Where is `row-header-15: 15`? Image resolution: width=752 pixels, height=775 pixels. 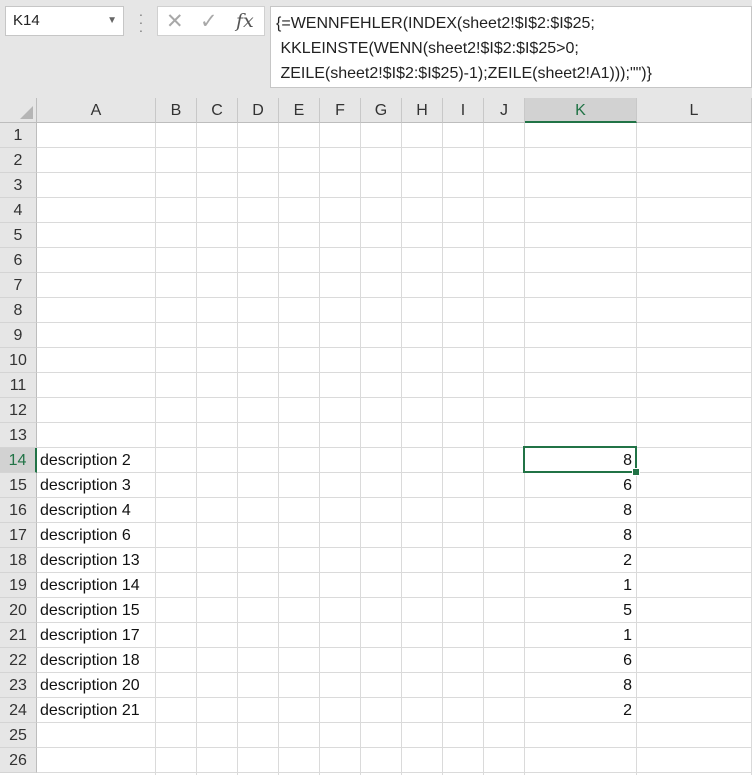 row-header-15: 15 is located at coordinates (18, 485).